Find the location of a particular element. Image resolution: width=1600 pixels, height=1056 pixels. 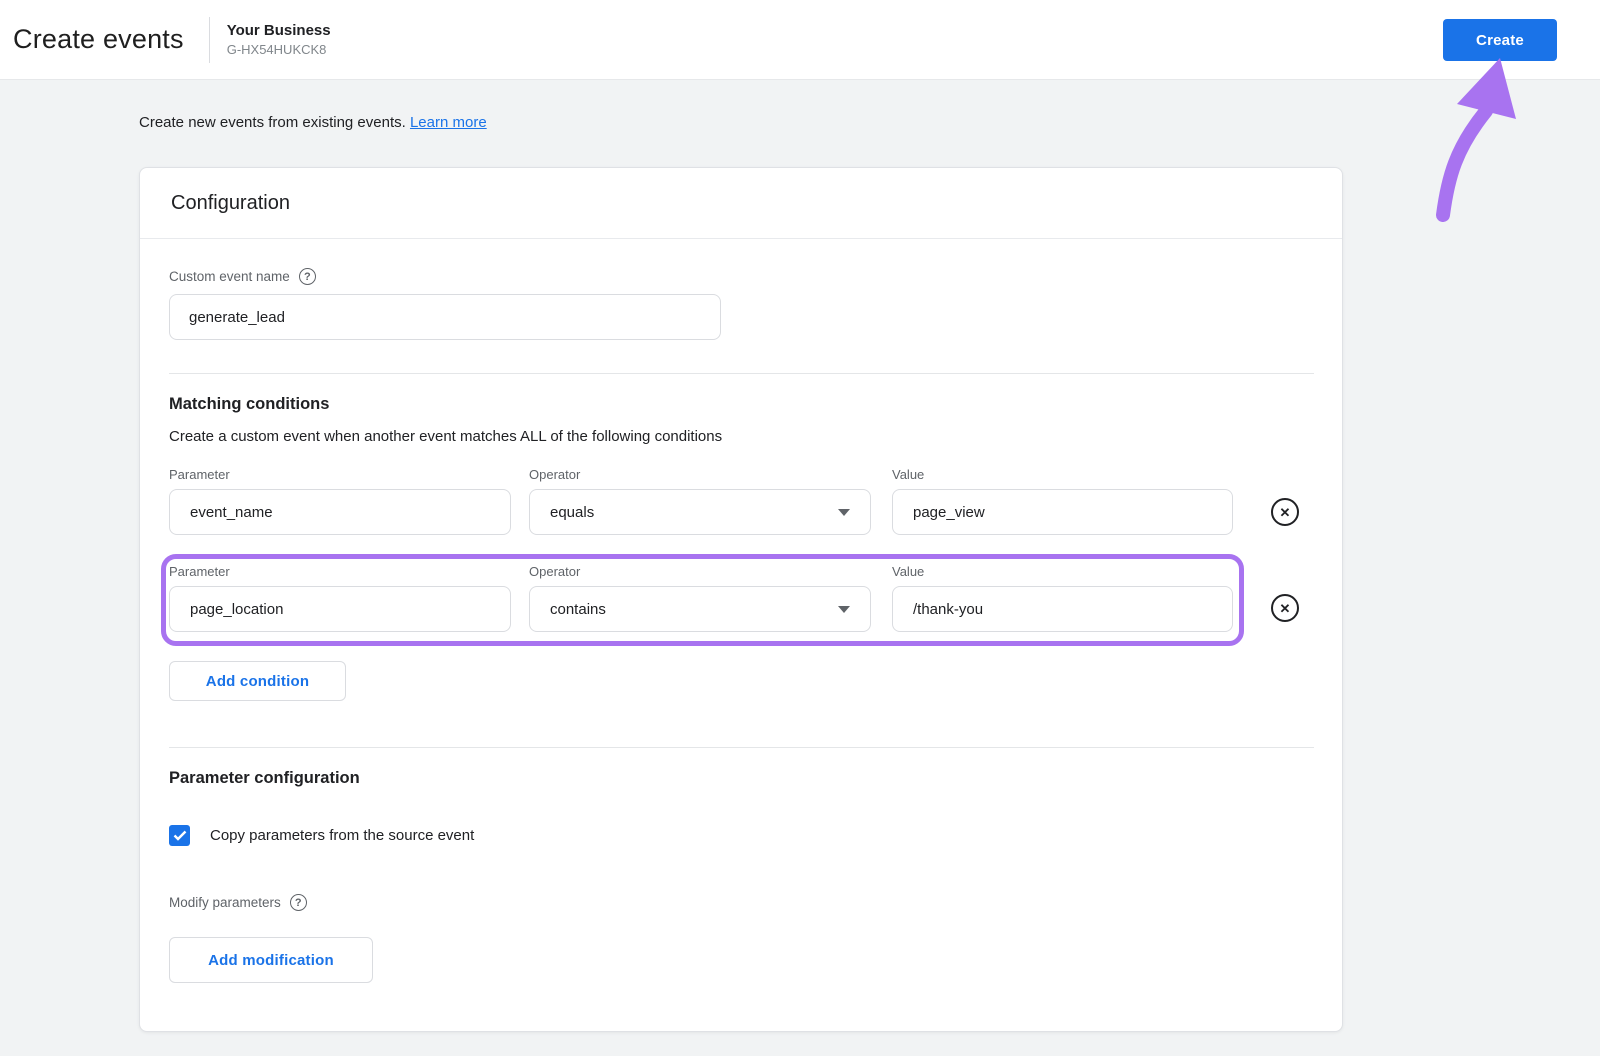

learn-more-link: Learn more is located at coordinates (448, 122).